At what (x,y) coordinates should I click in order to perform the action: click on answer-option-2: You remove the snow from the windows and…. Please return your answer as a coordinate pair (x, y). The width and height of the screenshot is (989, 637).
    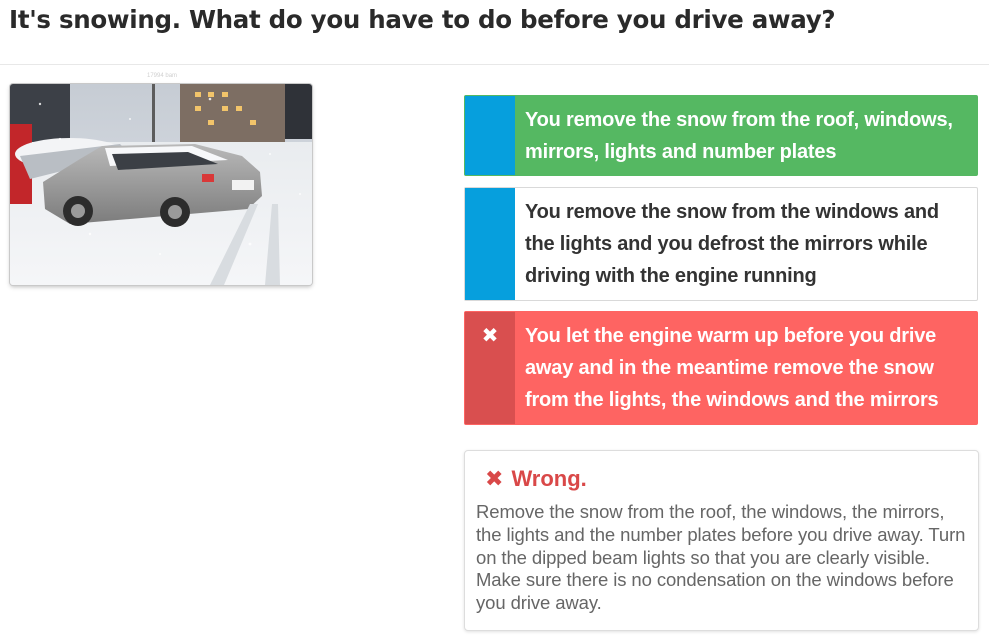
    Looking at the image, I should click on (721, 244).